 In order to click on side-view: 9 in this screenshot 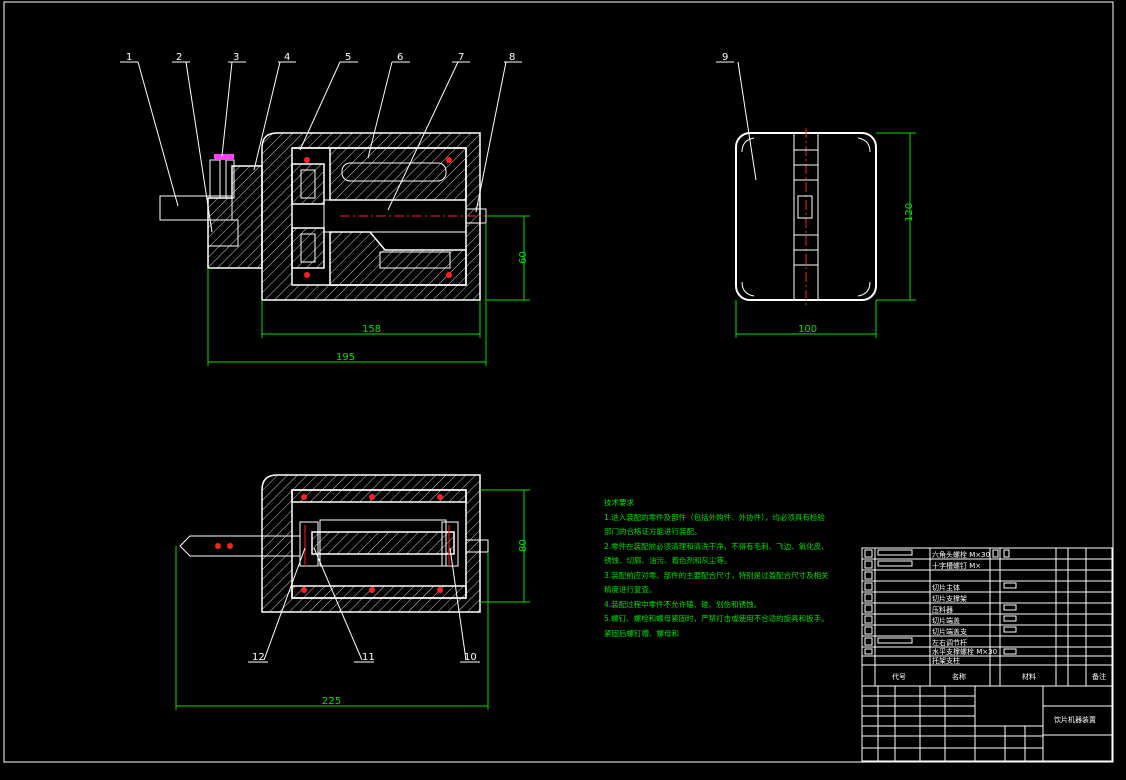, I will do `click(796, 178)`.